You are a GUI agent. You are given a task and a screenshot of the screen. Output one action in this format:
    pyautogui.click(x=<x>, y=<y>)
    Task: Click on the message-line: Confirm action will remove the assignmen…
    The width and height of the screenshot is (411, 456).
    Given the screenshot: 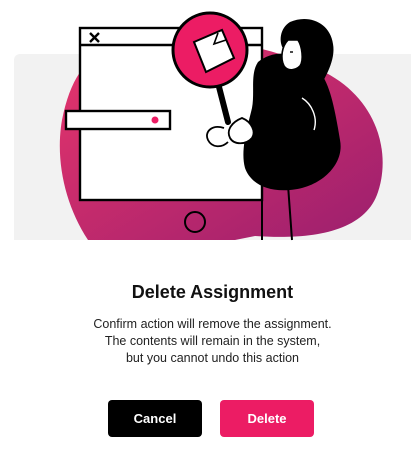 What is the action you would take?
    pyautogui.click(x=212, y=324)
    